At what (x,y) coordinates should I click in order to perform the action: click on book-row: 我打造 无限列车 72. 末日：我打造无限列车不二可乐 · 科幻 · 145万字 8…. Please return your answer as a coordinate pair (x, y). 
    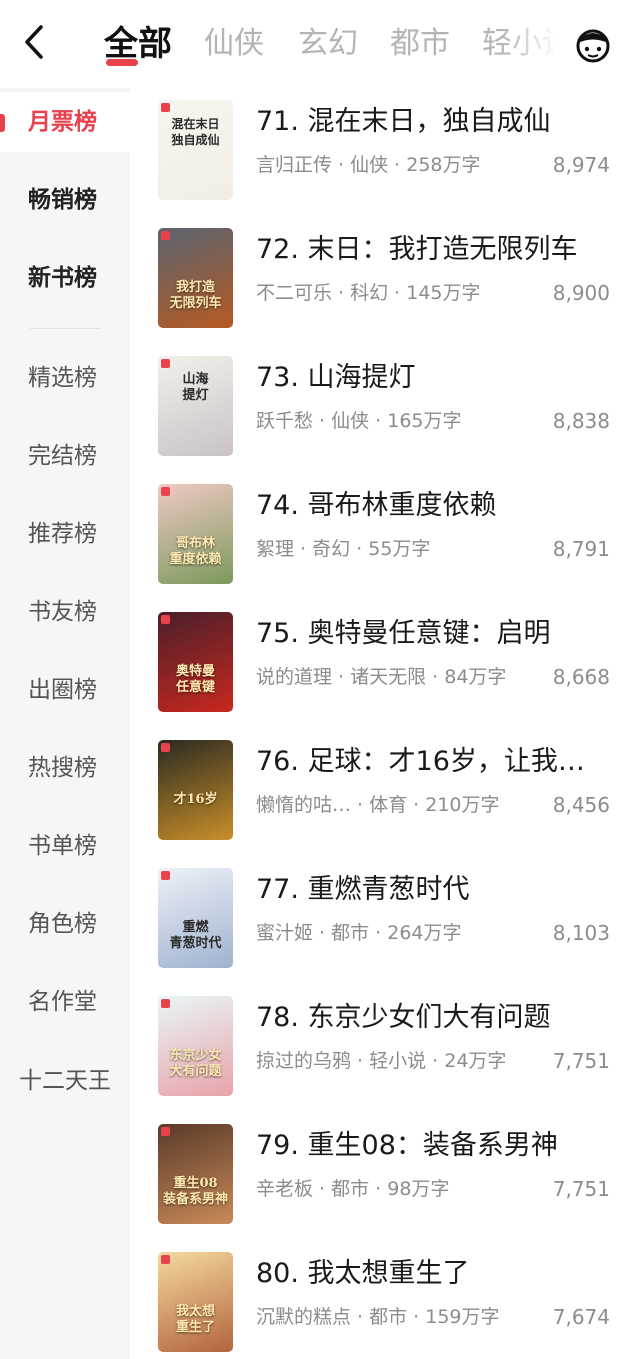
    Looking at the image, I should click on (385, 284).